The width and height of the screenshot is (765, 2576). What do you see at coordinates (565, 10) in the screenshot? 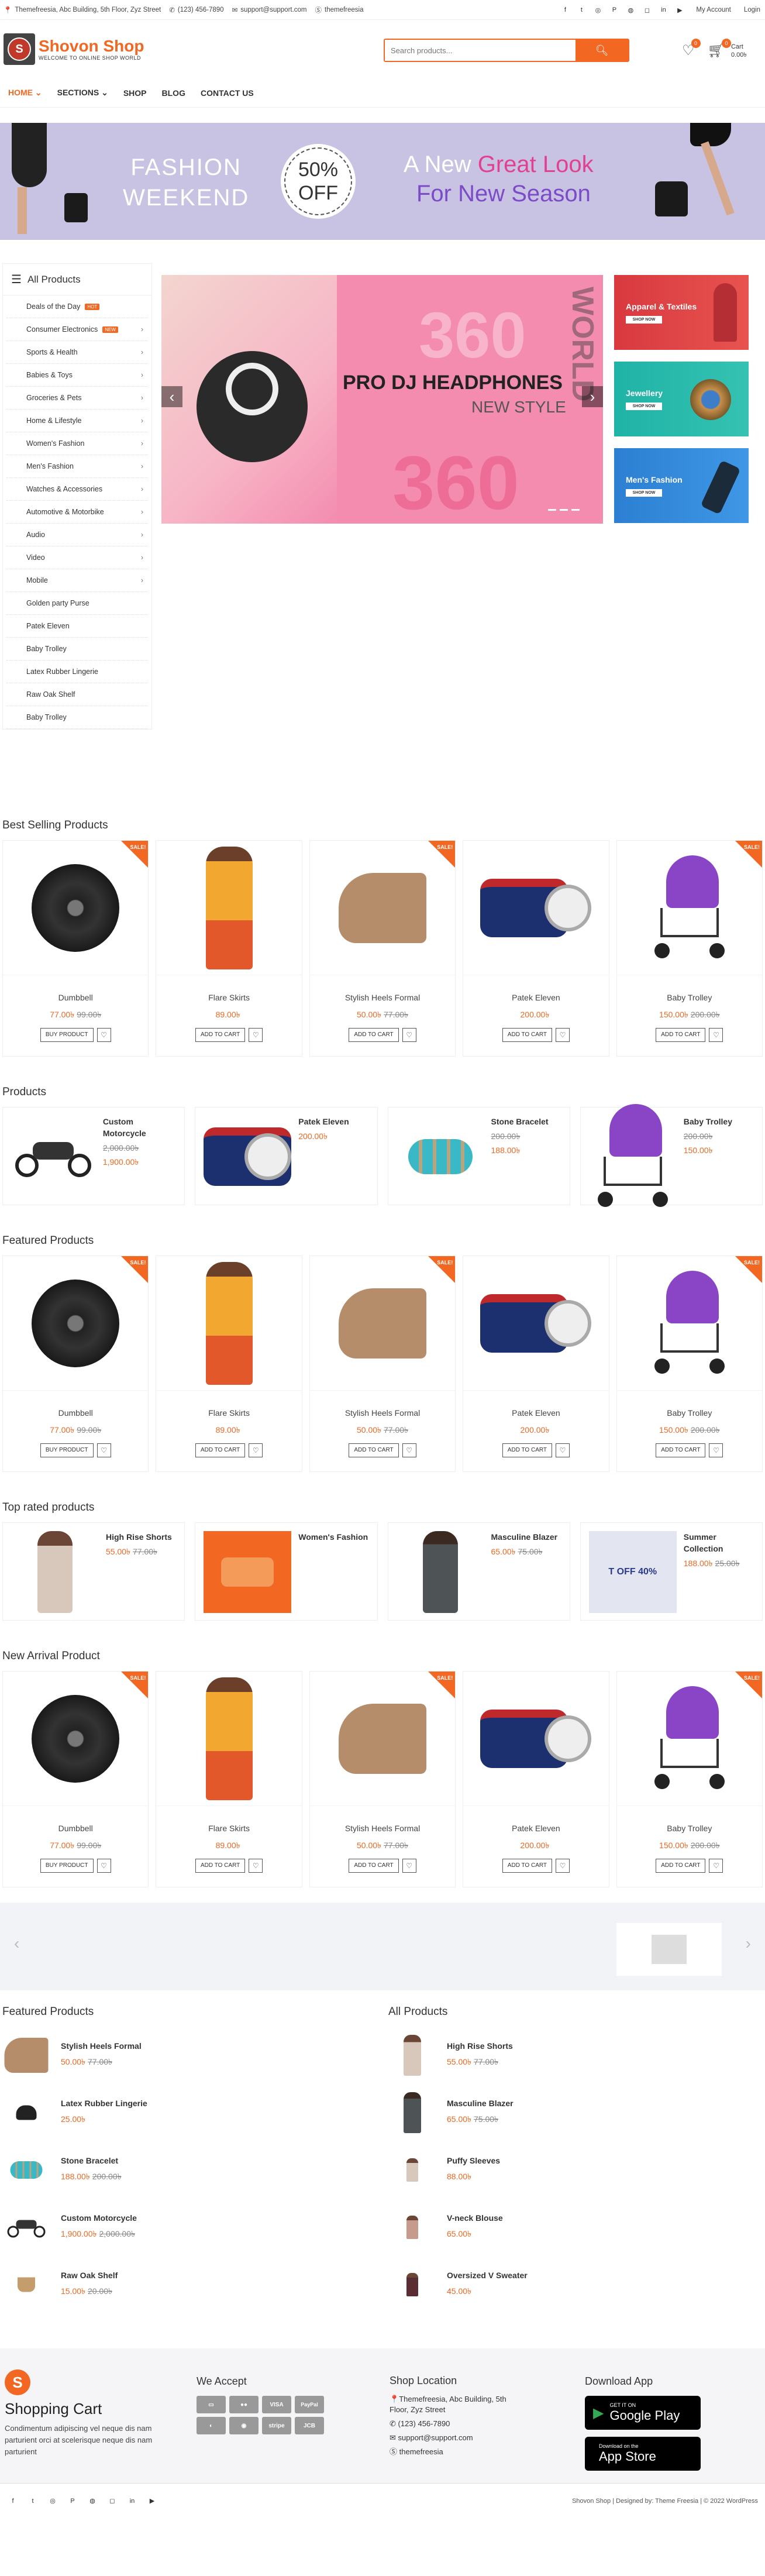
I see `facebook-icon: f` at bounding box center [565, 10].